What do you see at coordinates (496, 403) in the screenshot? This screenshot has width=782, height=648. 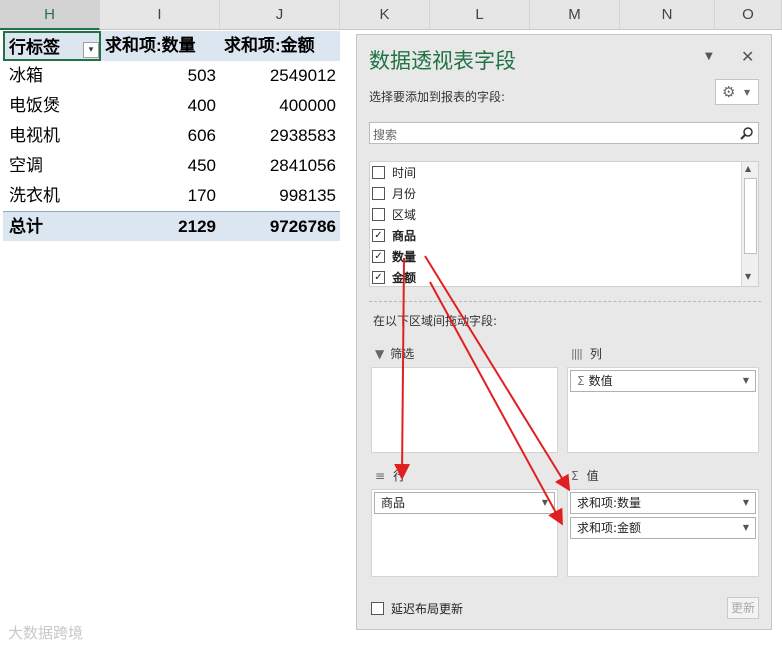 I see `arrow-amount-to-values` at bounding box center [496, 403].